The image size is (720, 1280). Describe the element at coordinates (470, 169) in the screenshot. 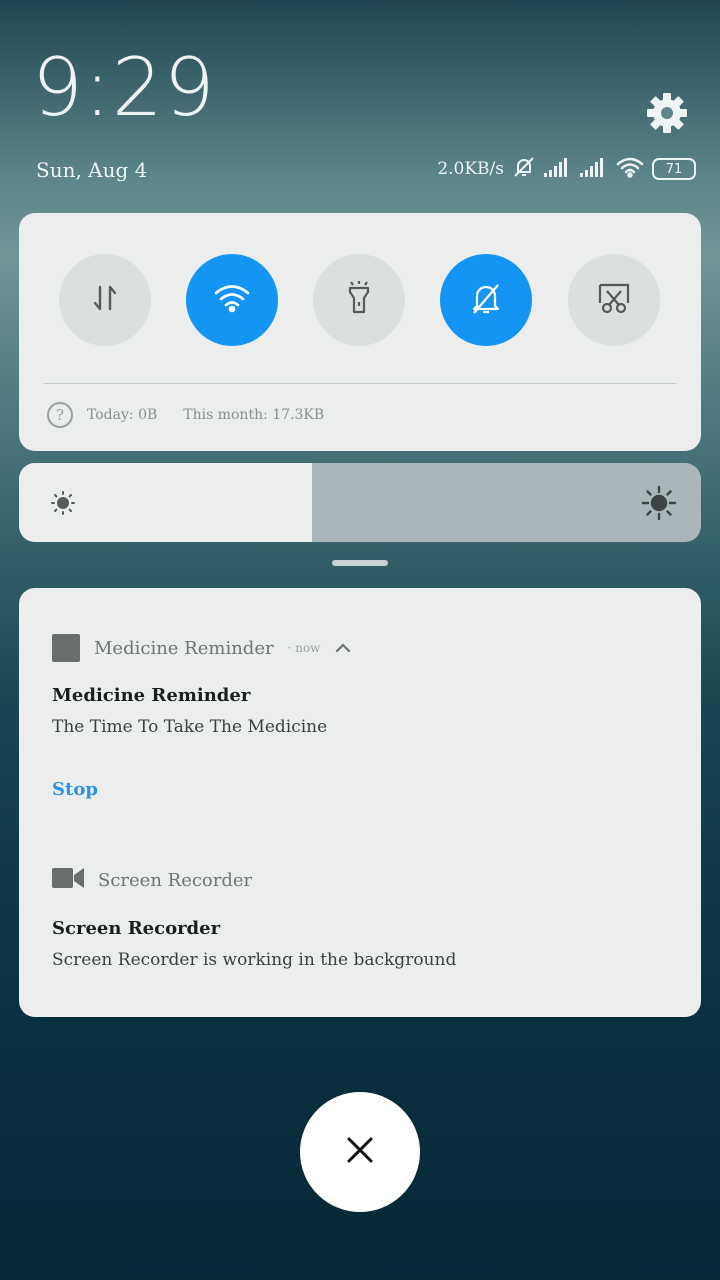

I see `network-speed: 2.0KB/s` at that location.